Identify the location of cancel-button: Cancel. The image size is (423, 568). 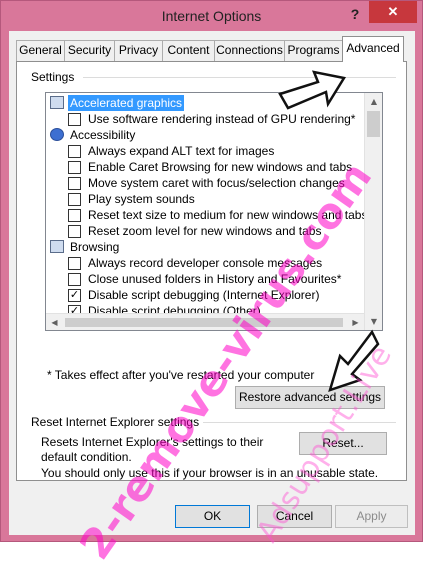
(294, 516).